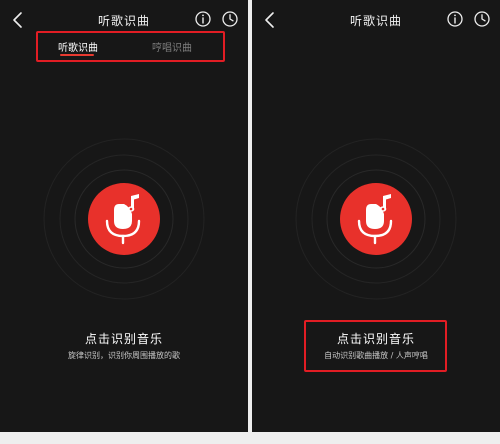 This screenshot has height=444, width=500. I want to click on tabs-highlight-box, so click(130, 46).